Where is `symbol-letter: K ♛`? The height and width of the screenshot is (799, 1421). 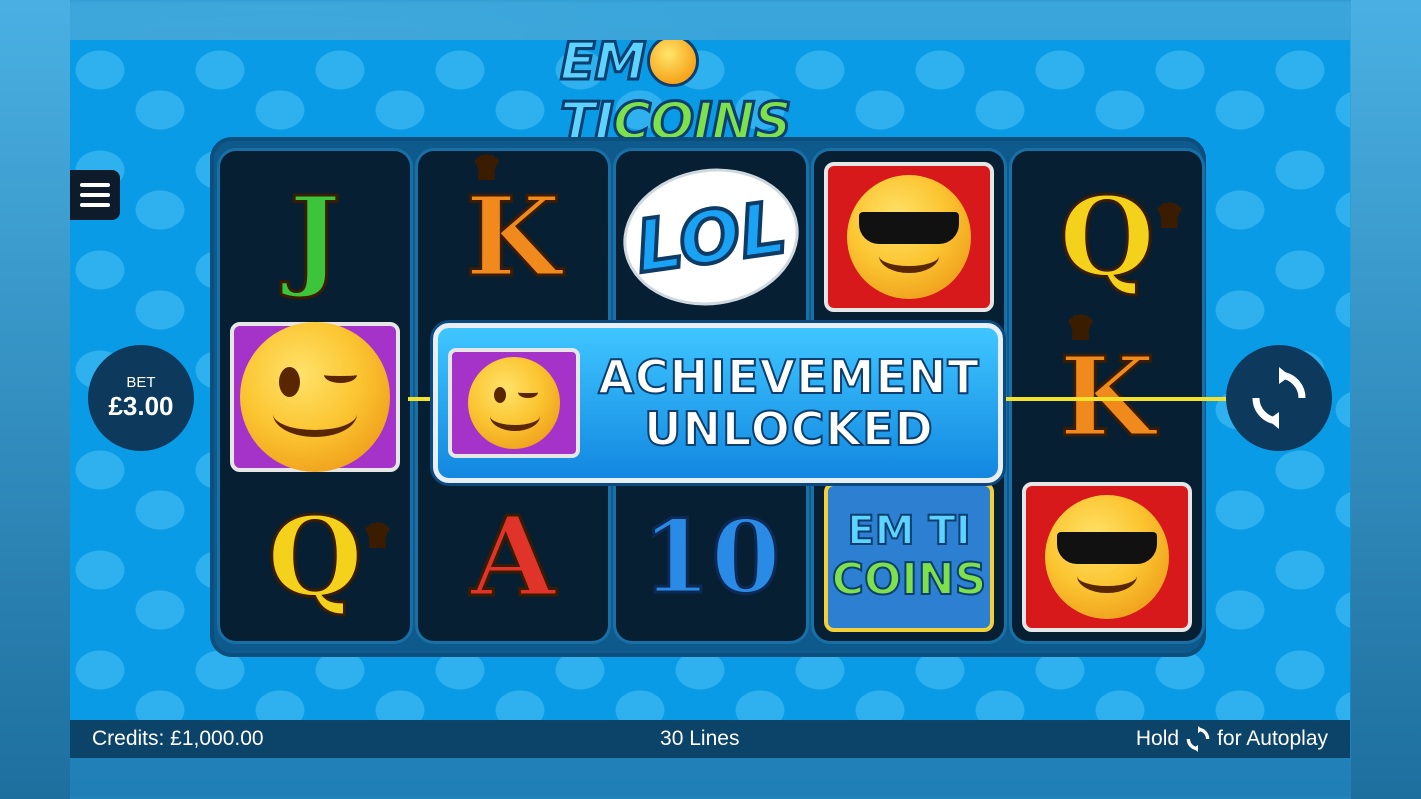 symbol-letter: K ♛ is located at coordinates (513, 225).